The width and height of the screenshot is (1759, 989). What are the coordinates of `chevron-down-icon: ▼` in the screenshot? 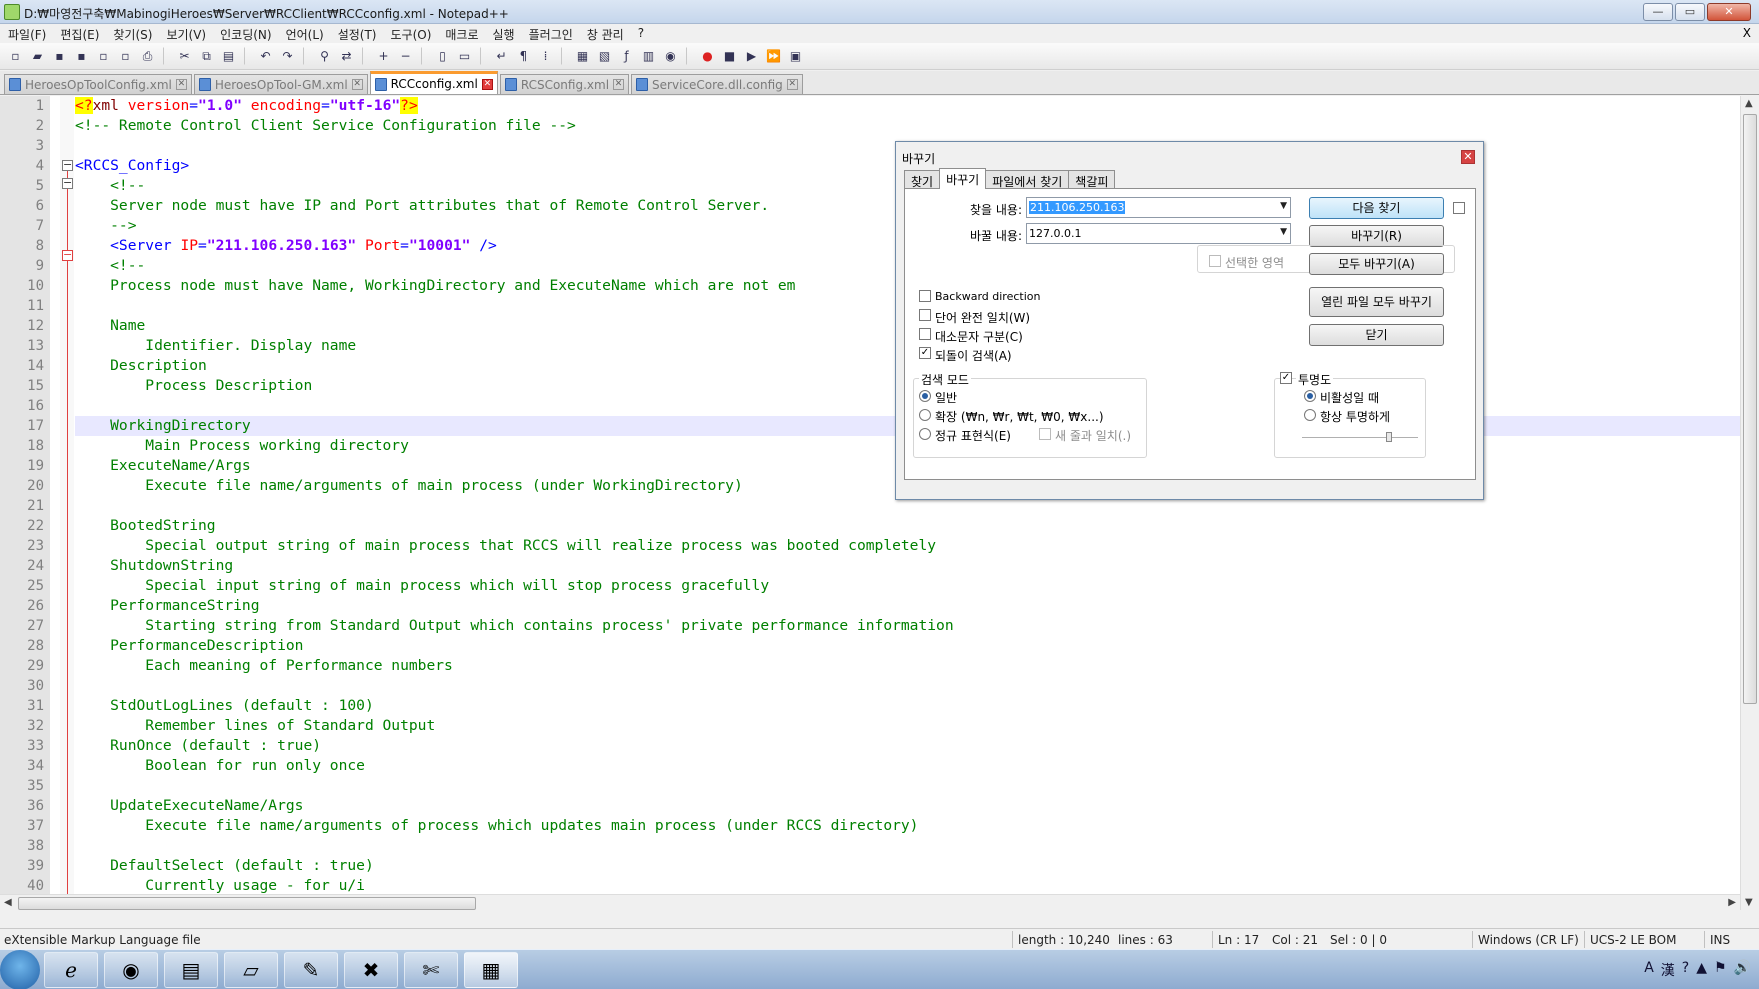 It's located at (1283, 206).